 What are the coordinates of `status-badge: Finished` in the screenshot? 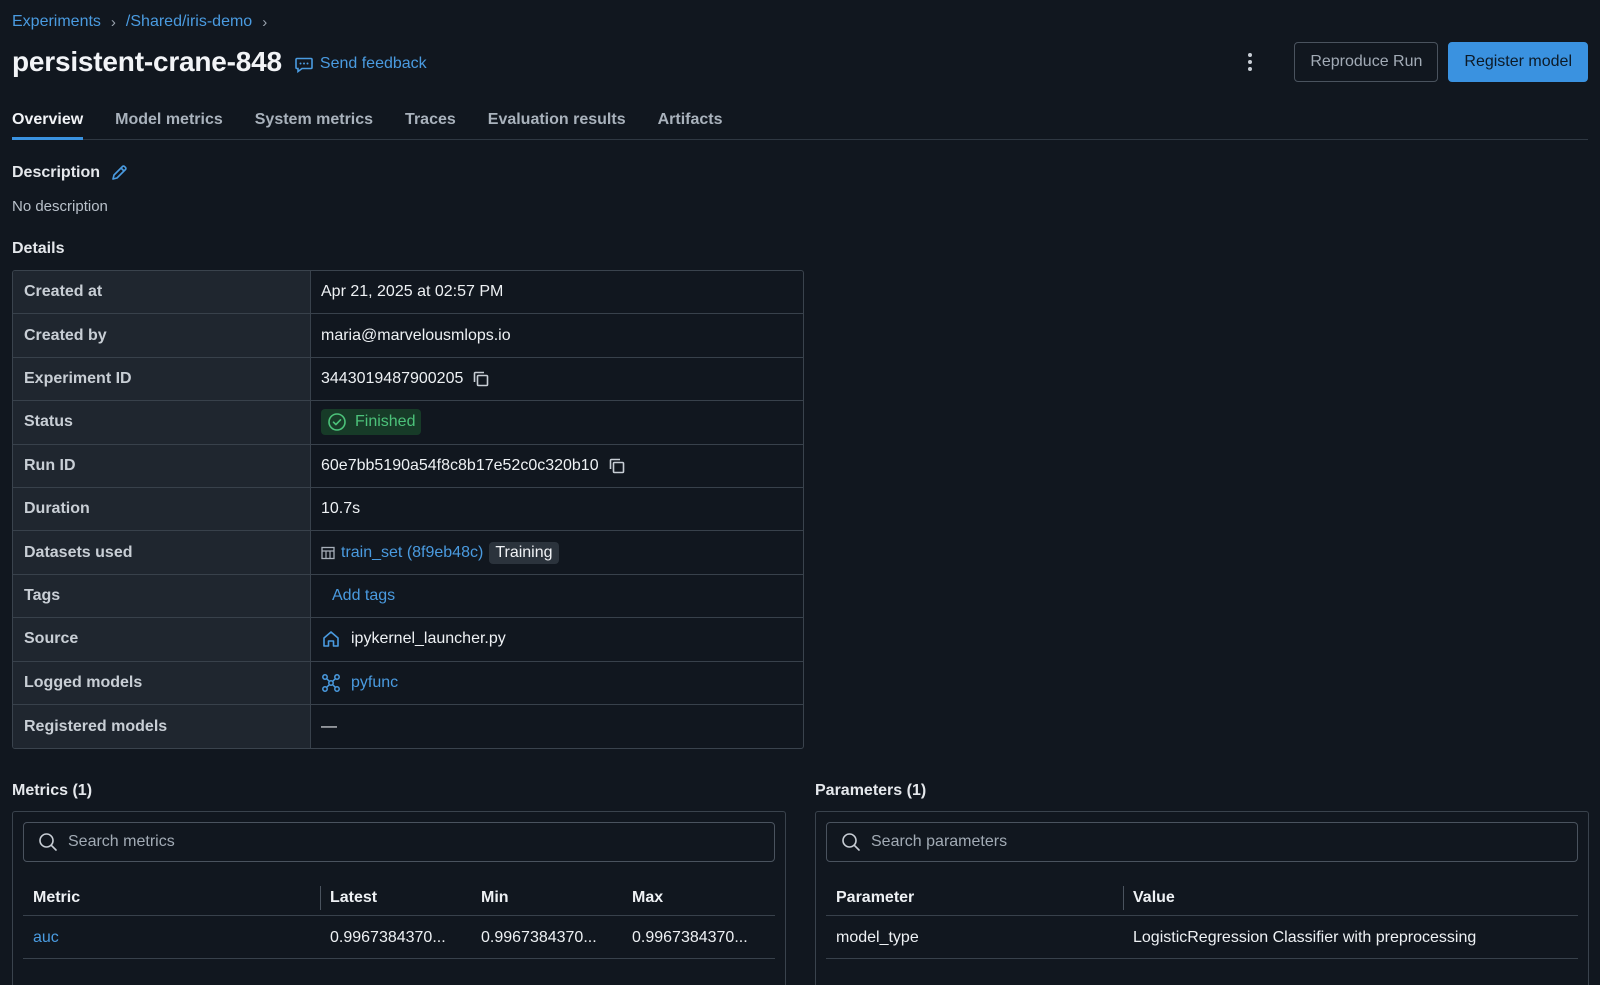 It's located at (371, 422).